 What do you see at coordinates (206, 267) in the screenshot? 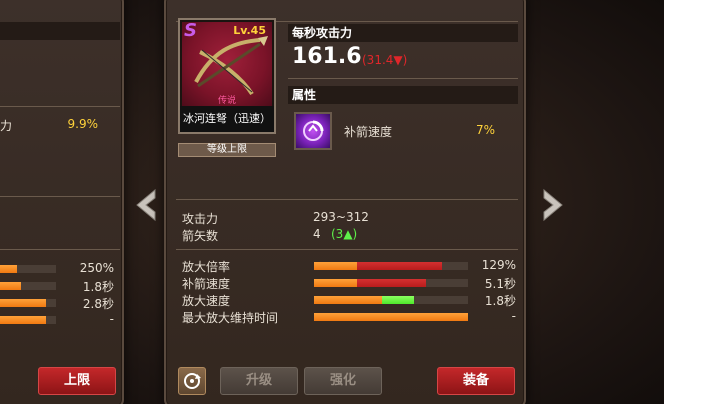
I see `compare-stat-label: 放大倍率` at bounding box center [206, 267].